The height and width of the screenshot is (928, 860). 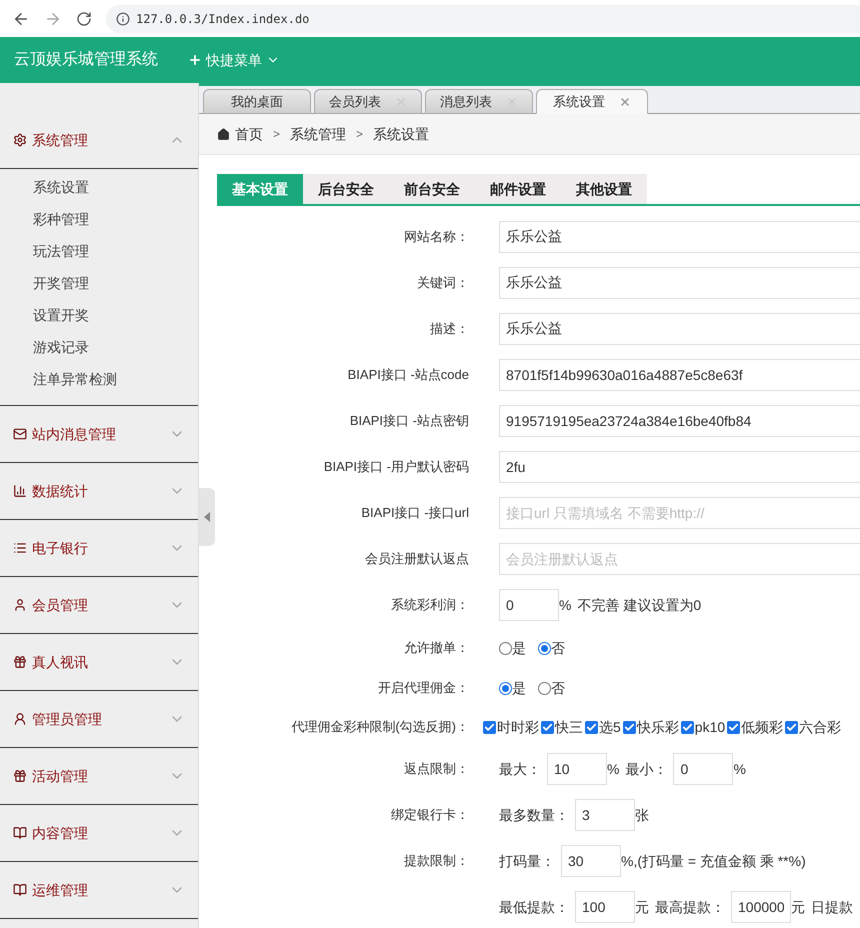 What do you see at coordinates (591, 861) in the screenshot?
I see `input-field: 30` at bounding box center [591, 861].